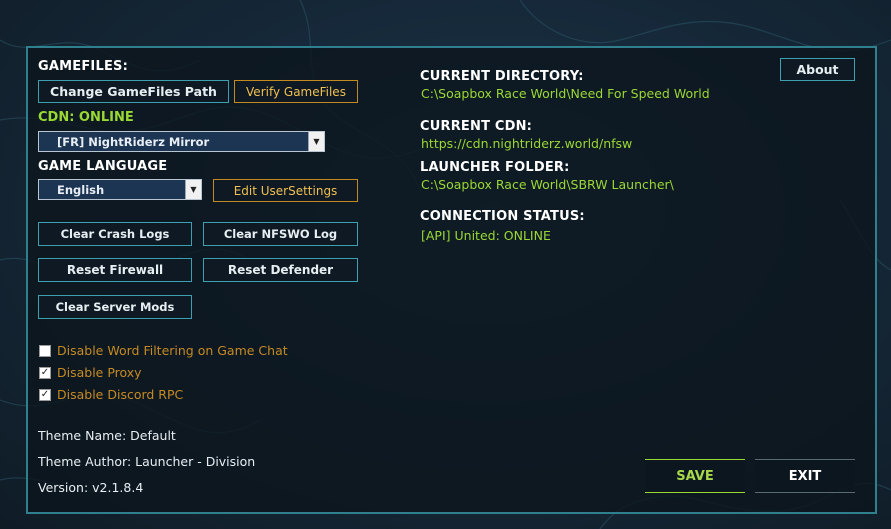  What do you see at coordinates (115, 270) in the screenshot?
I see `reset-firewall-button: Reset Firewall` at bounding box center [115, 270].